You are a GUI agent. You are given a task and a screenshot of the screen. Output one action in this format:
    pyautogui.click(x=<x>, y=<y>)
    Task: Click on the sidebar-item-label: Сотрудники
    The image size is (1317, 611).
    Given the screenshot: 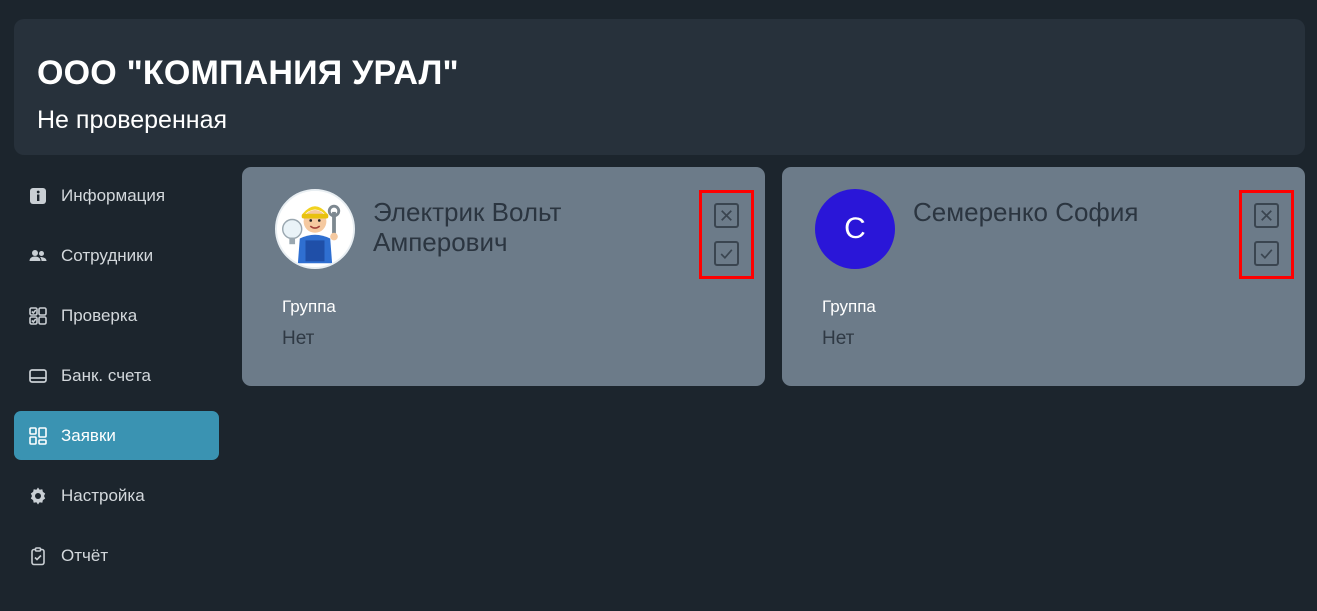 What is the action you would take?
    pyautogui.click(x=107, y=255)
    